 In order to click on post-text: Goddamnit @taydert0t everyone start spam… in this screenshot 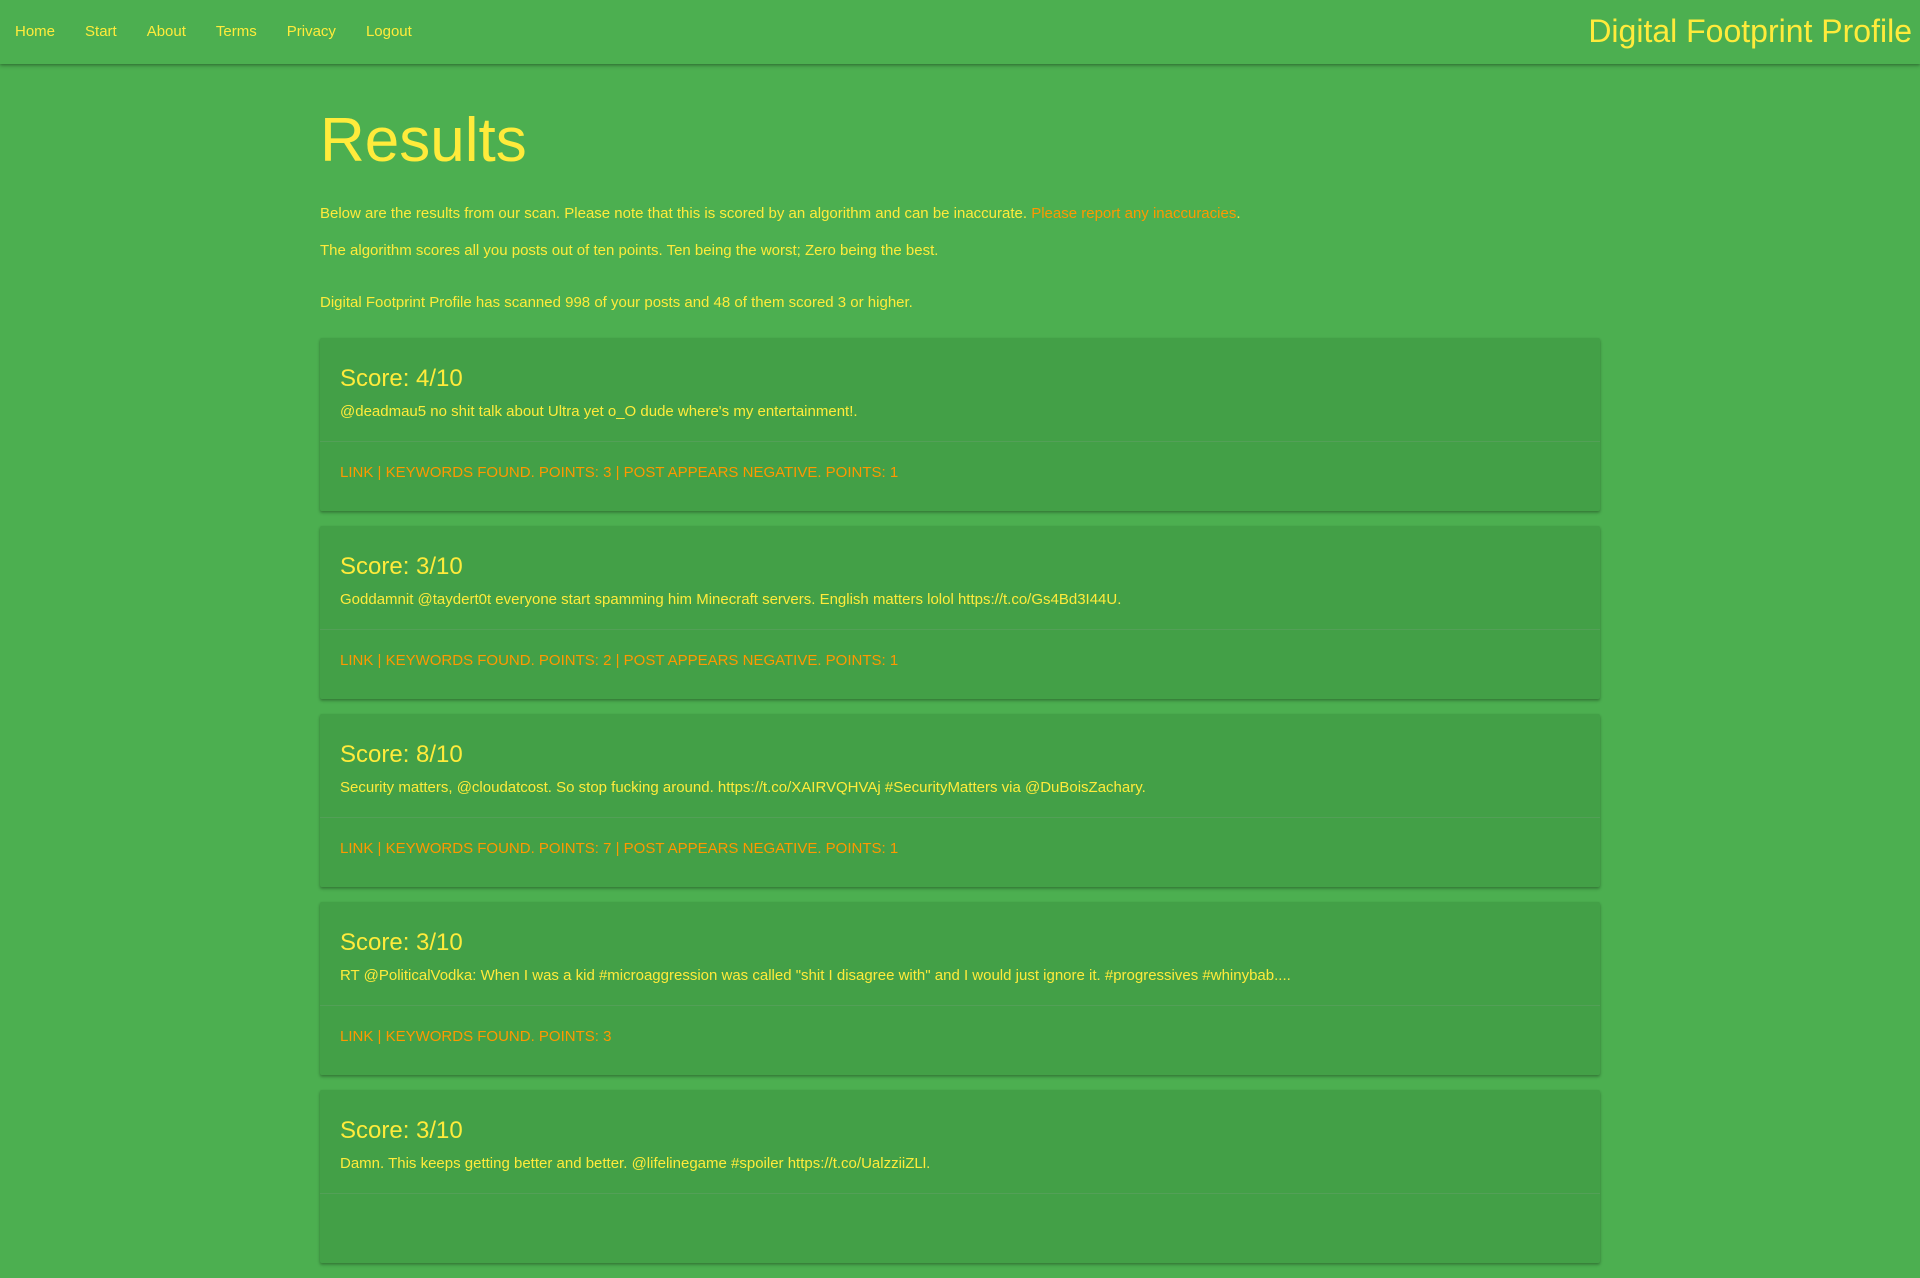, I will do `click(731, 599)`.